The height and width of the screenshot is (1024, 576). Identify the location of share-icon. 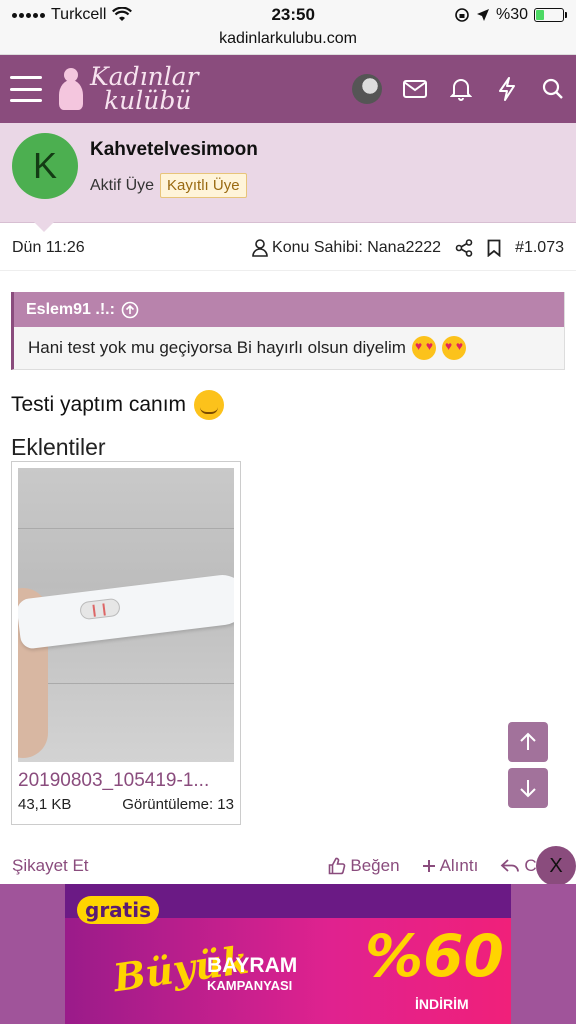
(464, 247).